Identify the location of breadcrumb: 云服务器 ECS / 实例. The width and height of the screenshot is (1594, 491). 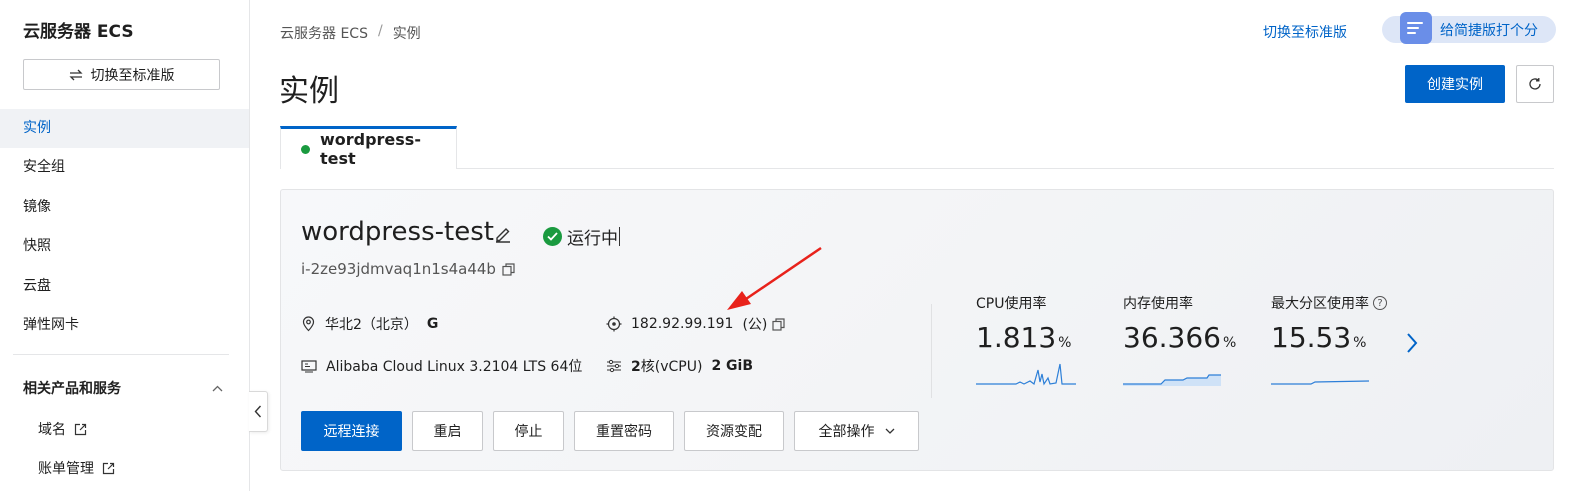
(350, 33).